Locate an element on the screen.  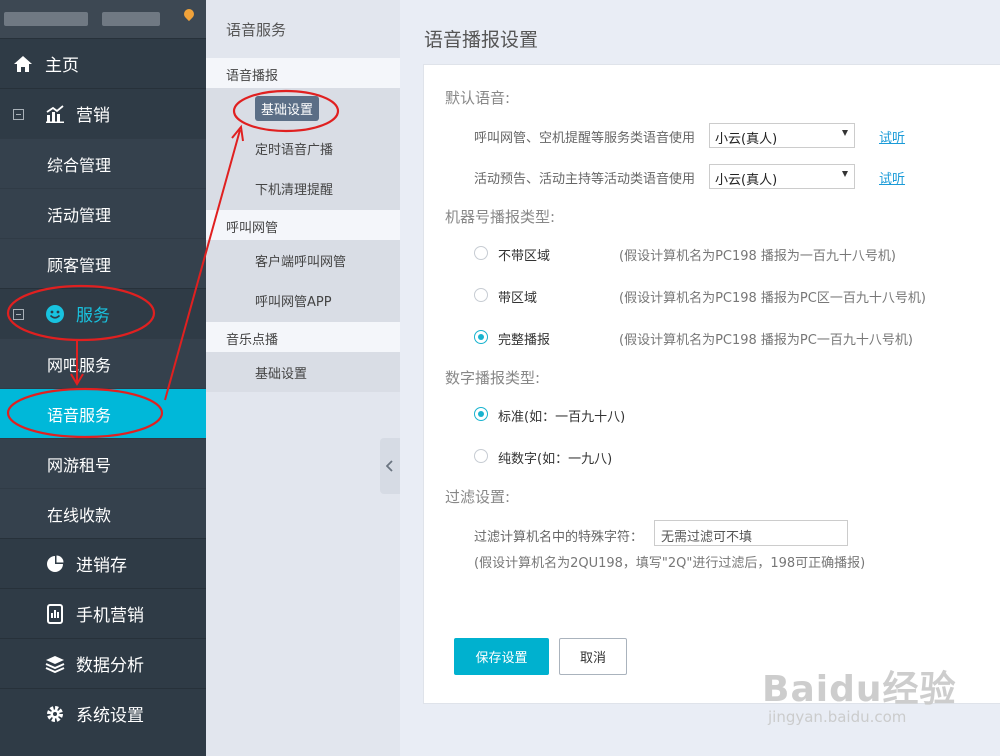
subnav-item-client-call: 客户端呼叫网管 is located at coordinates (303, 260).